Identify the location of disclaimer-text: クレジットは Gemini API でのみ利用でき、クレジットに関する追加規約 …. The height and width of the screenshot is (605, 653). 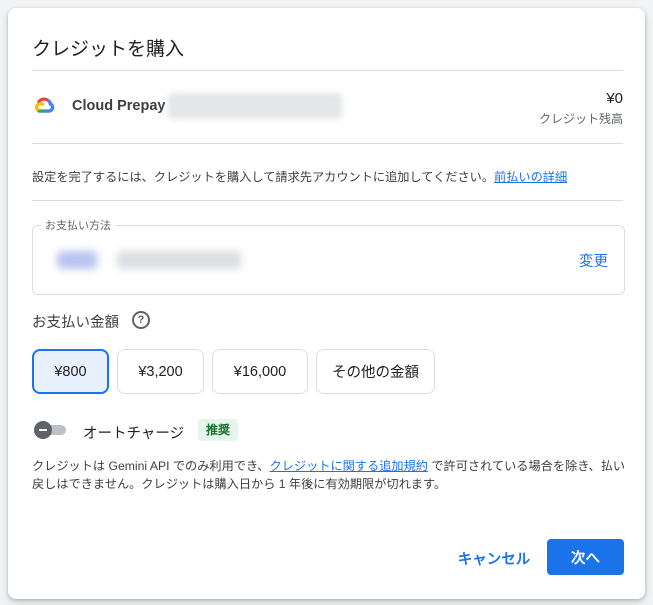
(330, 475).